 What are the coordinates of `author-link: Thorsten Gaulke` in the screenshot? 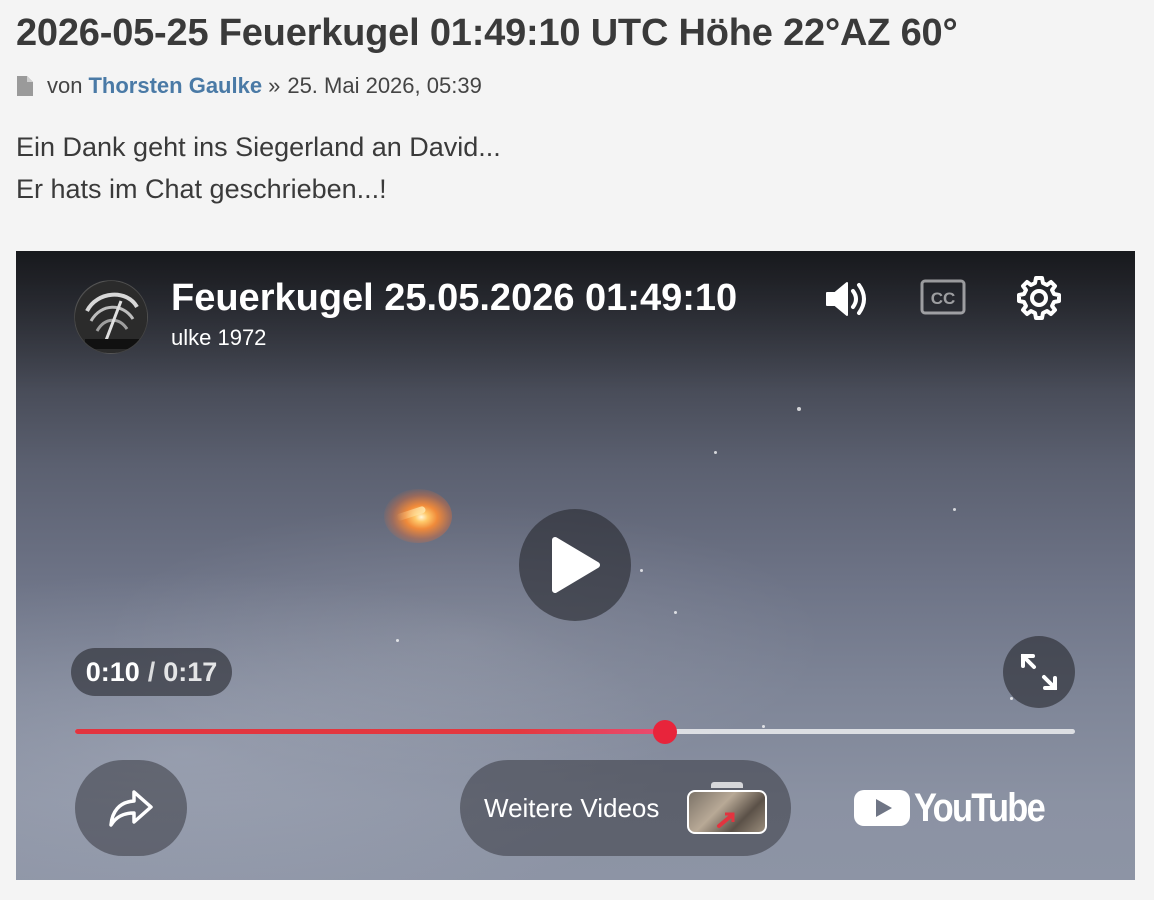 It's located at (175, 86).